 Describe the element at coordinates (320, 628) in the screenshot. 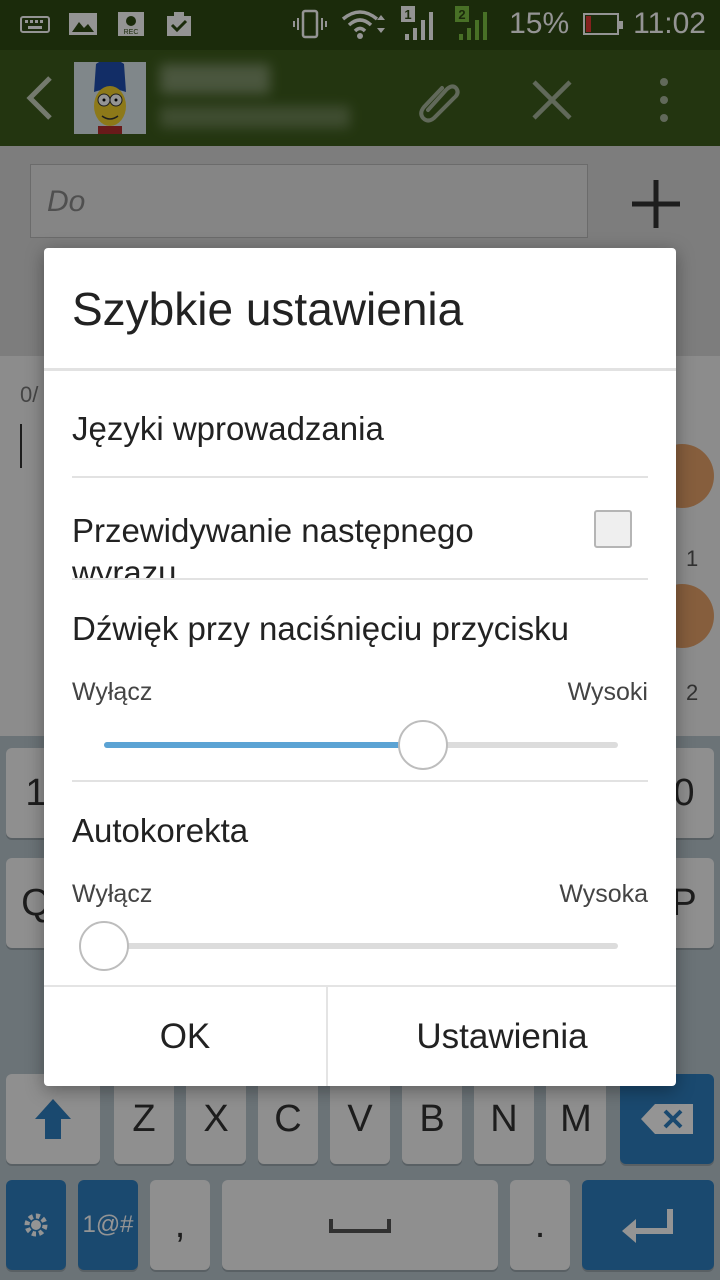

I see `key-sound-label: Dźwięk przy naciśnięciu przycisku` at that location.